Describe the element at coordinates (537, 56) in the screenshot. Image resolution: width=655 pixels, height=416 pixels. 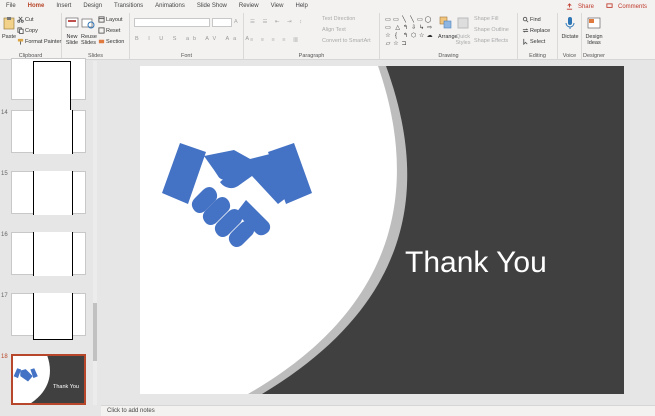
I see `editing-group-label: Editing` at that location.